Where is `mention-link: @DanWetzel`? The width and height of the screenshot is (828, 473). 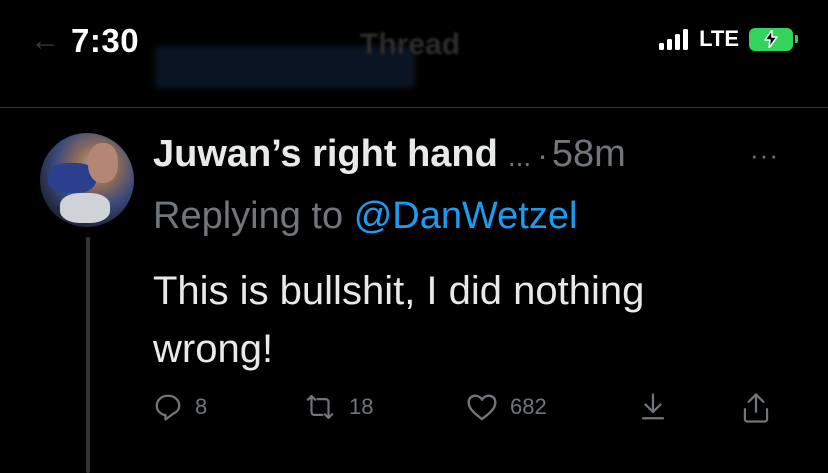
mention-link: @DanWetzel is located at coordinates (466, 216).